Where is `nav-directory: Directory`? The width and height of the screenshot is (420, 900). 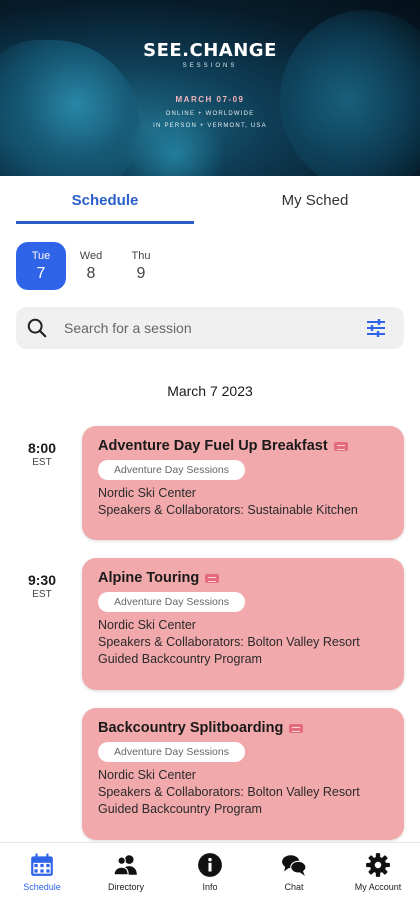
nav-directory: Directory is located at coordinates (126, 871).